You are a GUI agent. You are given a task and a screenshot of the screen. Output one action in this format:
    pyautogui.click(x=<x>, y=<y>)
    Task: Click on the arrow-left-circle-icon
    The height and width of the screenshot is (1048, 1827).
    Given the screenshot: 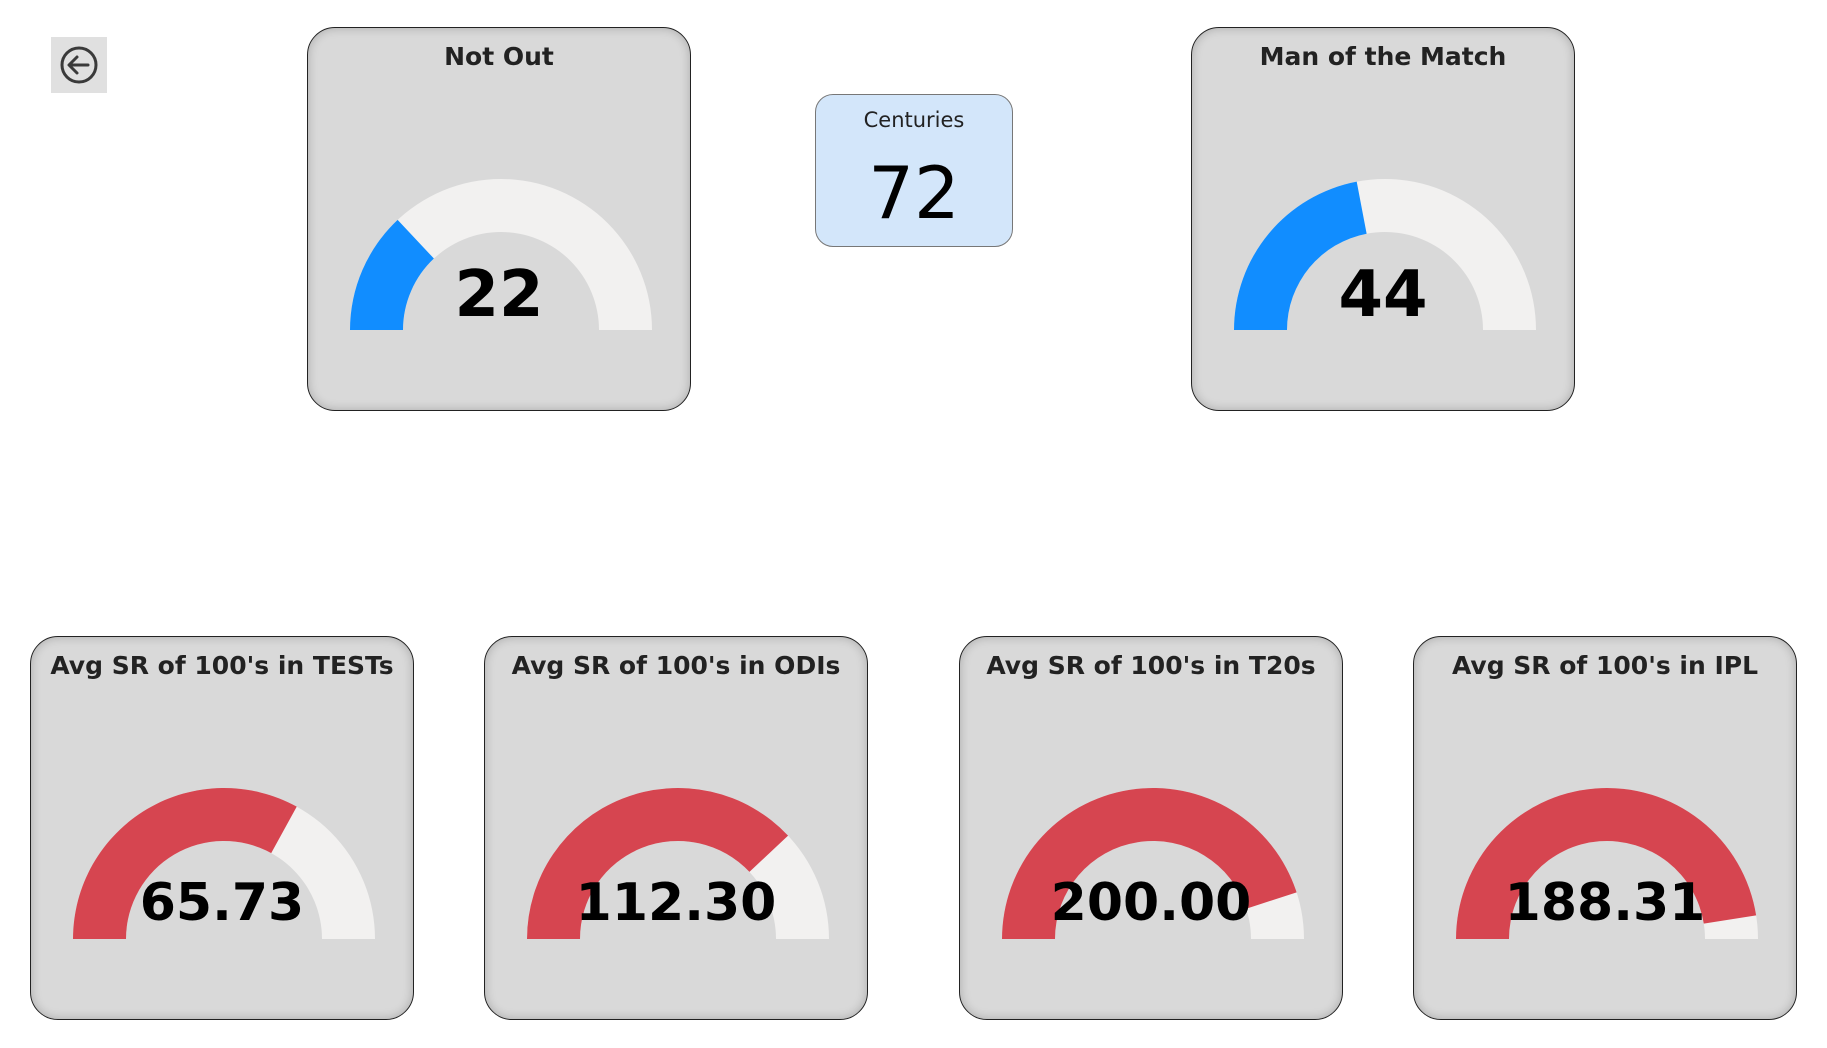 What is the action you would take?
    pyautogui.click(x=79, y=65)
    